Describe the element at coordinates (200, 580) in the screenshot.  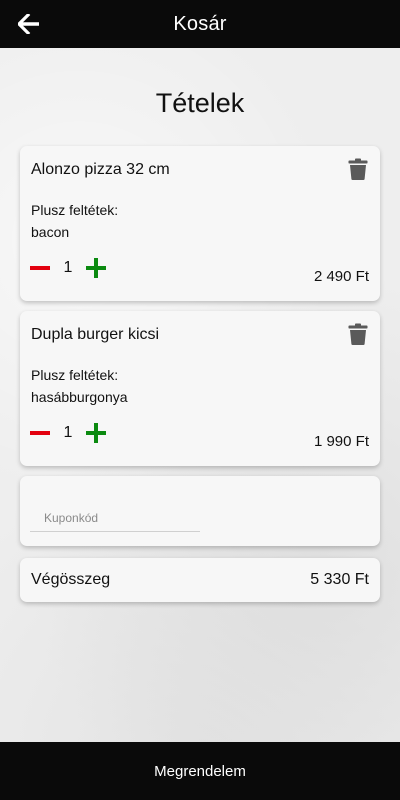
I see `total-card: Végösszeg 5 330 Ft` at that location.